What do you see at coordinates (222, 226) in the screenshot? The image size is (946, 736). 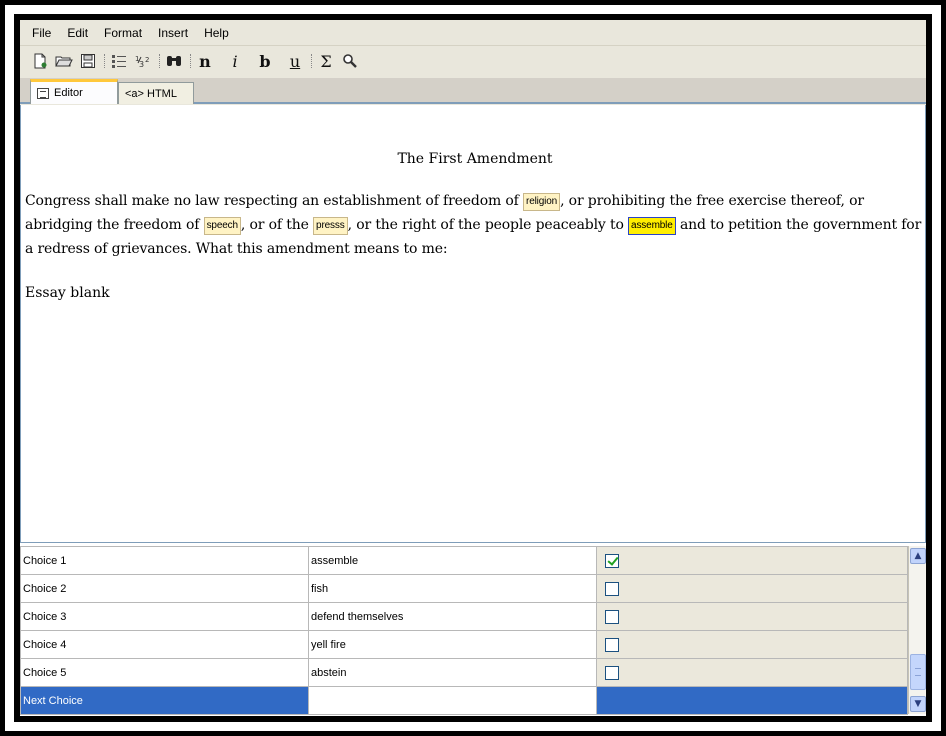 I see `blank-speech: speech` at bounding box center [222, 226].